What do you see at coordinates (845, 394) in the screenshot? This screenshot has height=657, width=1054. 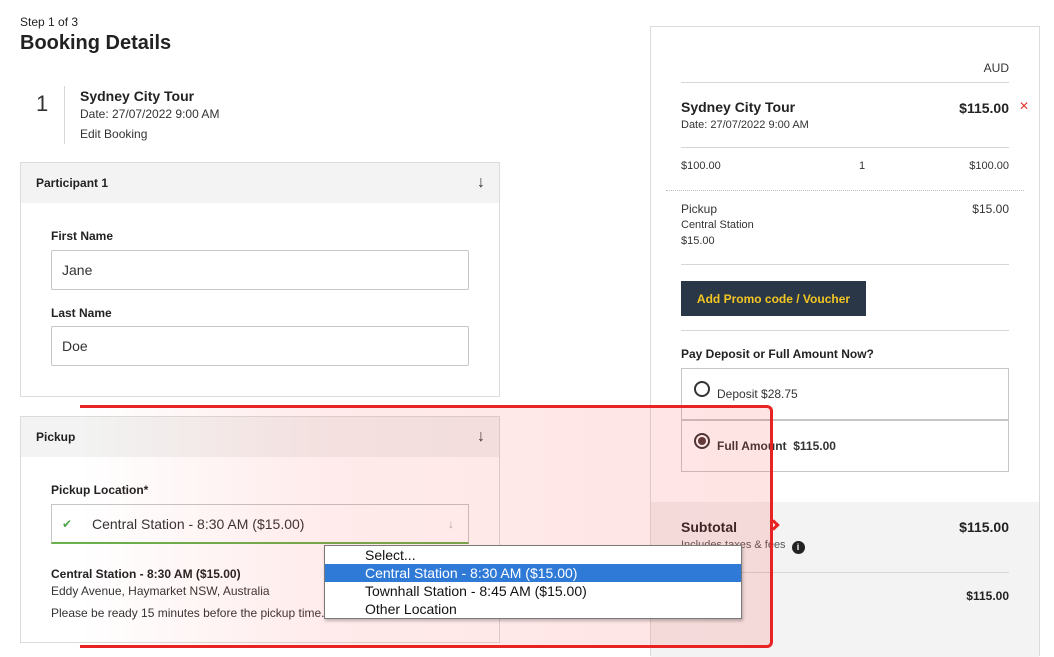 I see `deposit-option: Deposit $28.75` at bounding box center [845, 394].